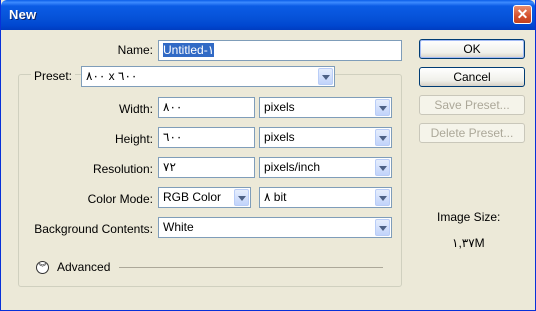  I want to click on height-label: Height:, so click(133, 139).